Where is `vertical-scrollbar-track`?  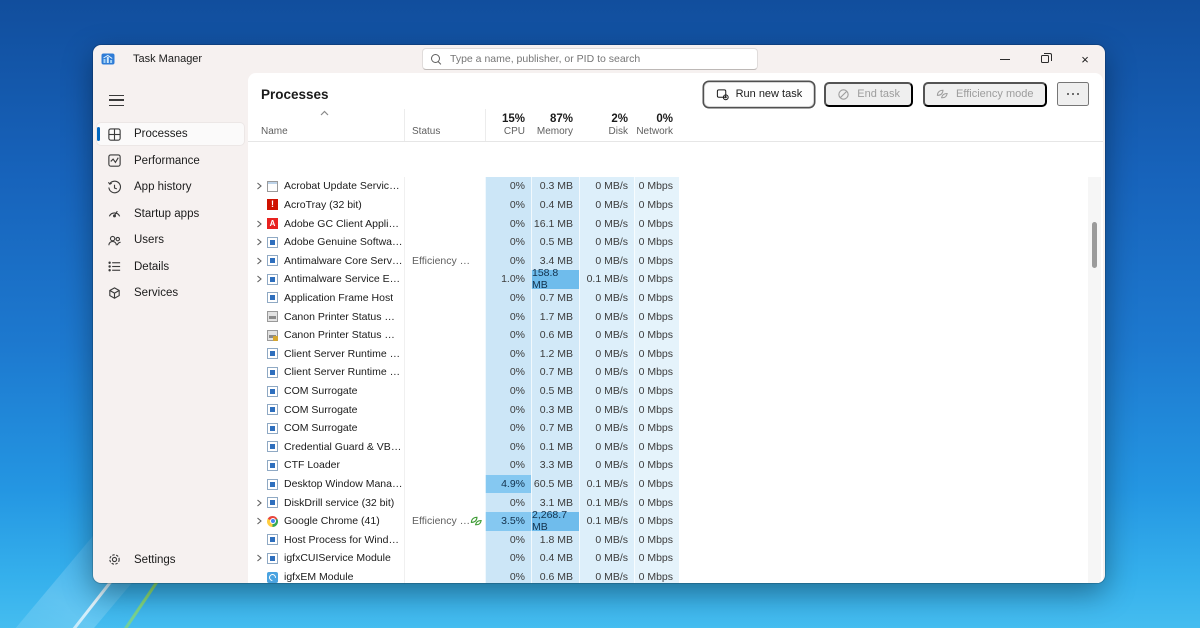
vertical-scrollbar-track is located at coordinates (1094, 380).